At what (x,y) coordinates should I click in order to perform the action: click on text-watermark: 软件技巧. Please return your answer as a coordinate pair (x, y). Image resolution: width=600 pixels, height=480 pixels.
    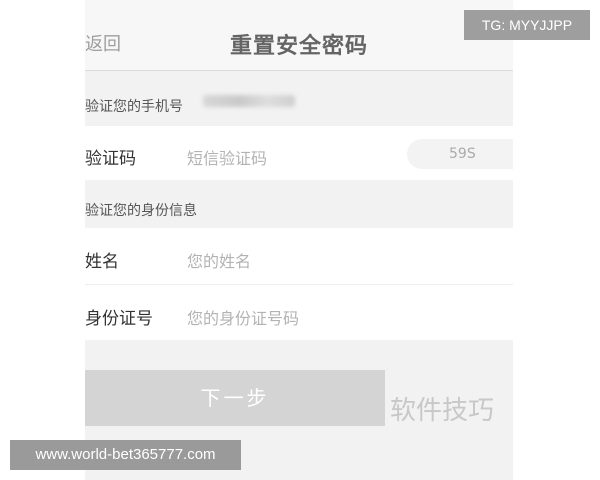
    Looking at the image, I should click on (442, 411).